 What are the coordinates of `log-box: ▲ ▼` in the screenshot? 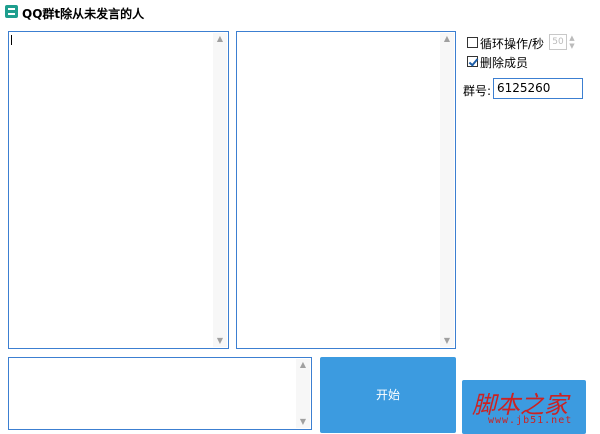 It's located at (160, 393).